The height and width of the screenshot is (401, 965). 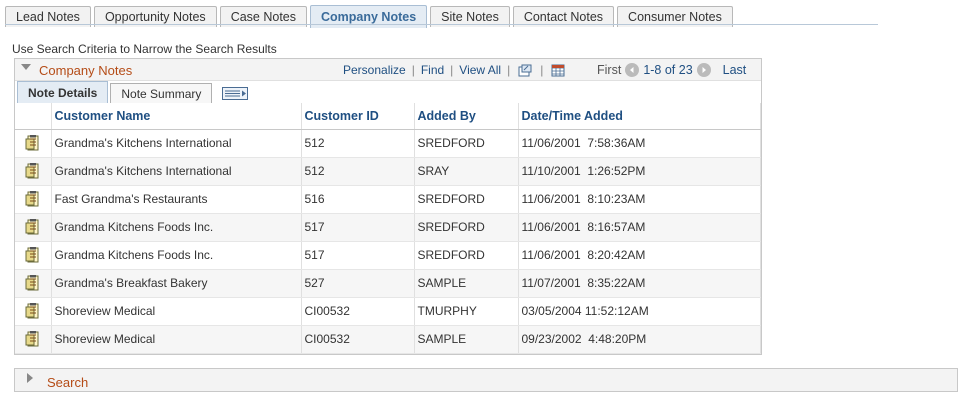 I want to click on customer-name-cell: Fast Grandma's Restaurants, so click(x=176, y=199).